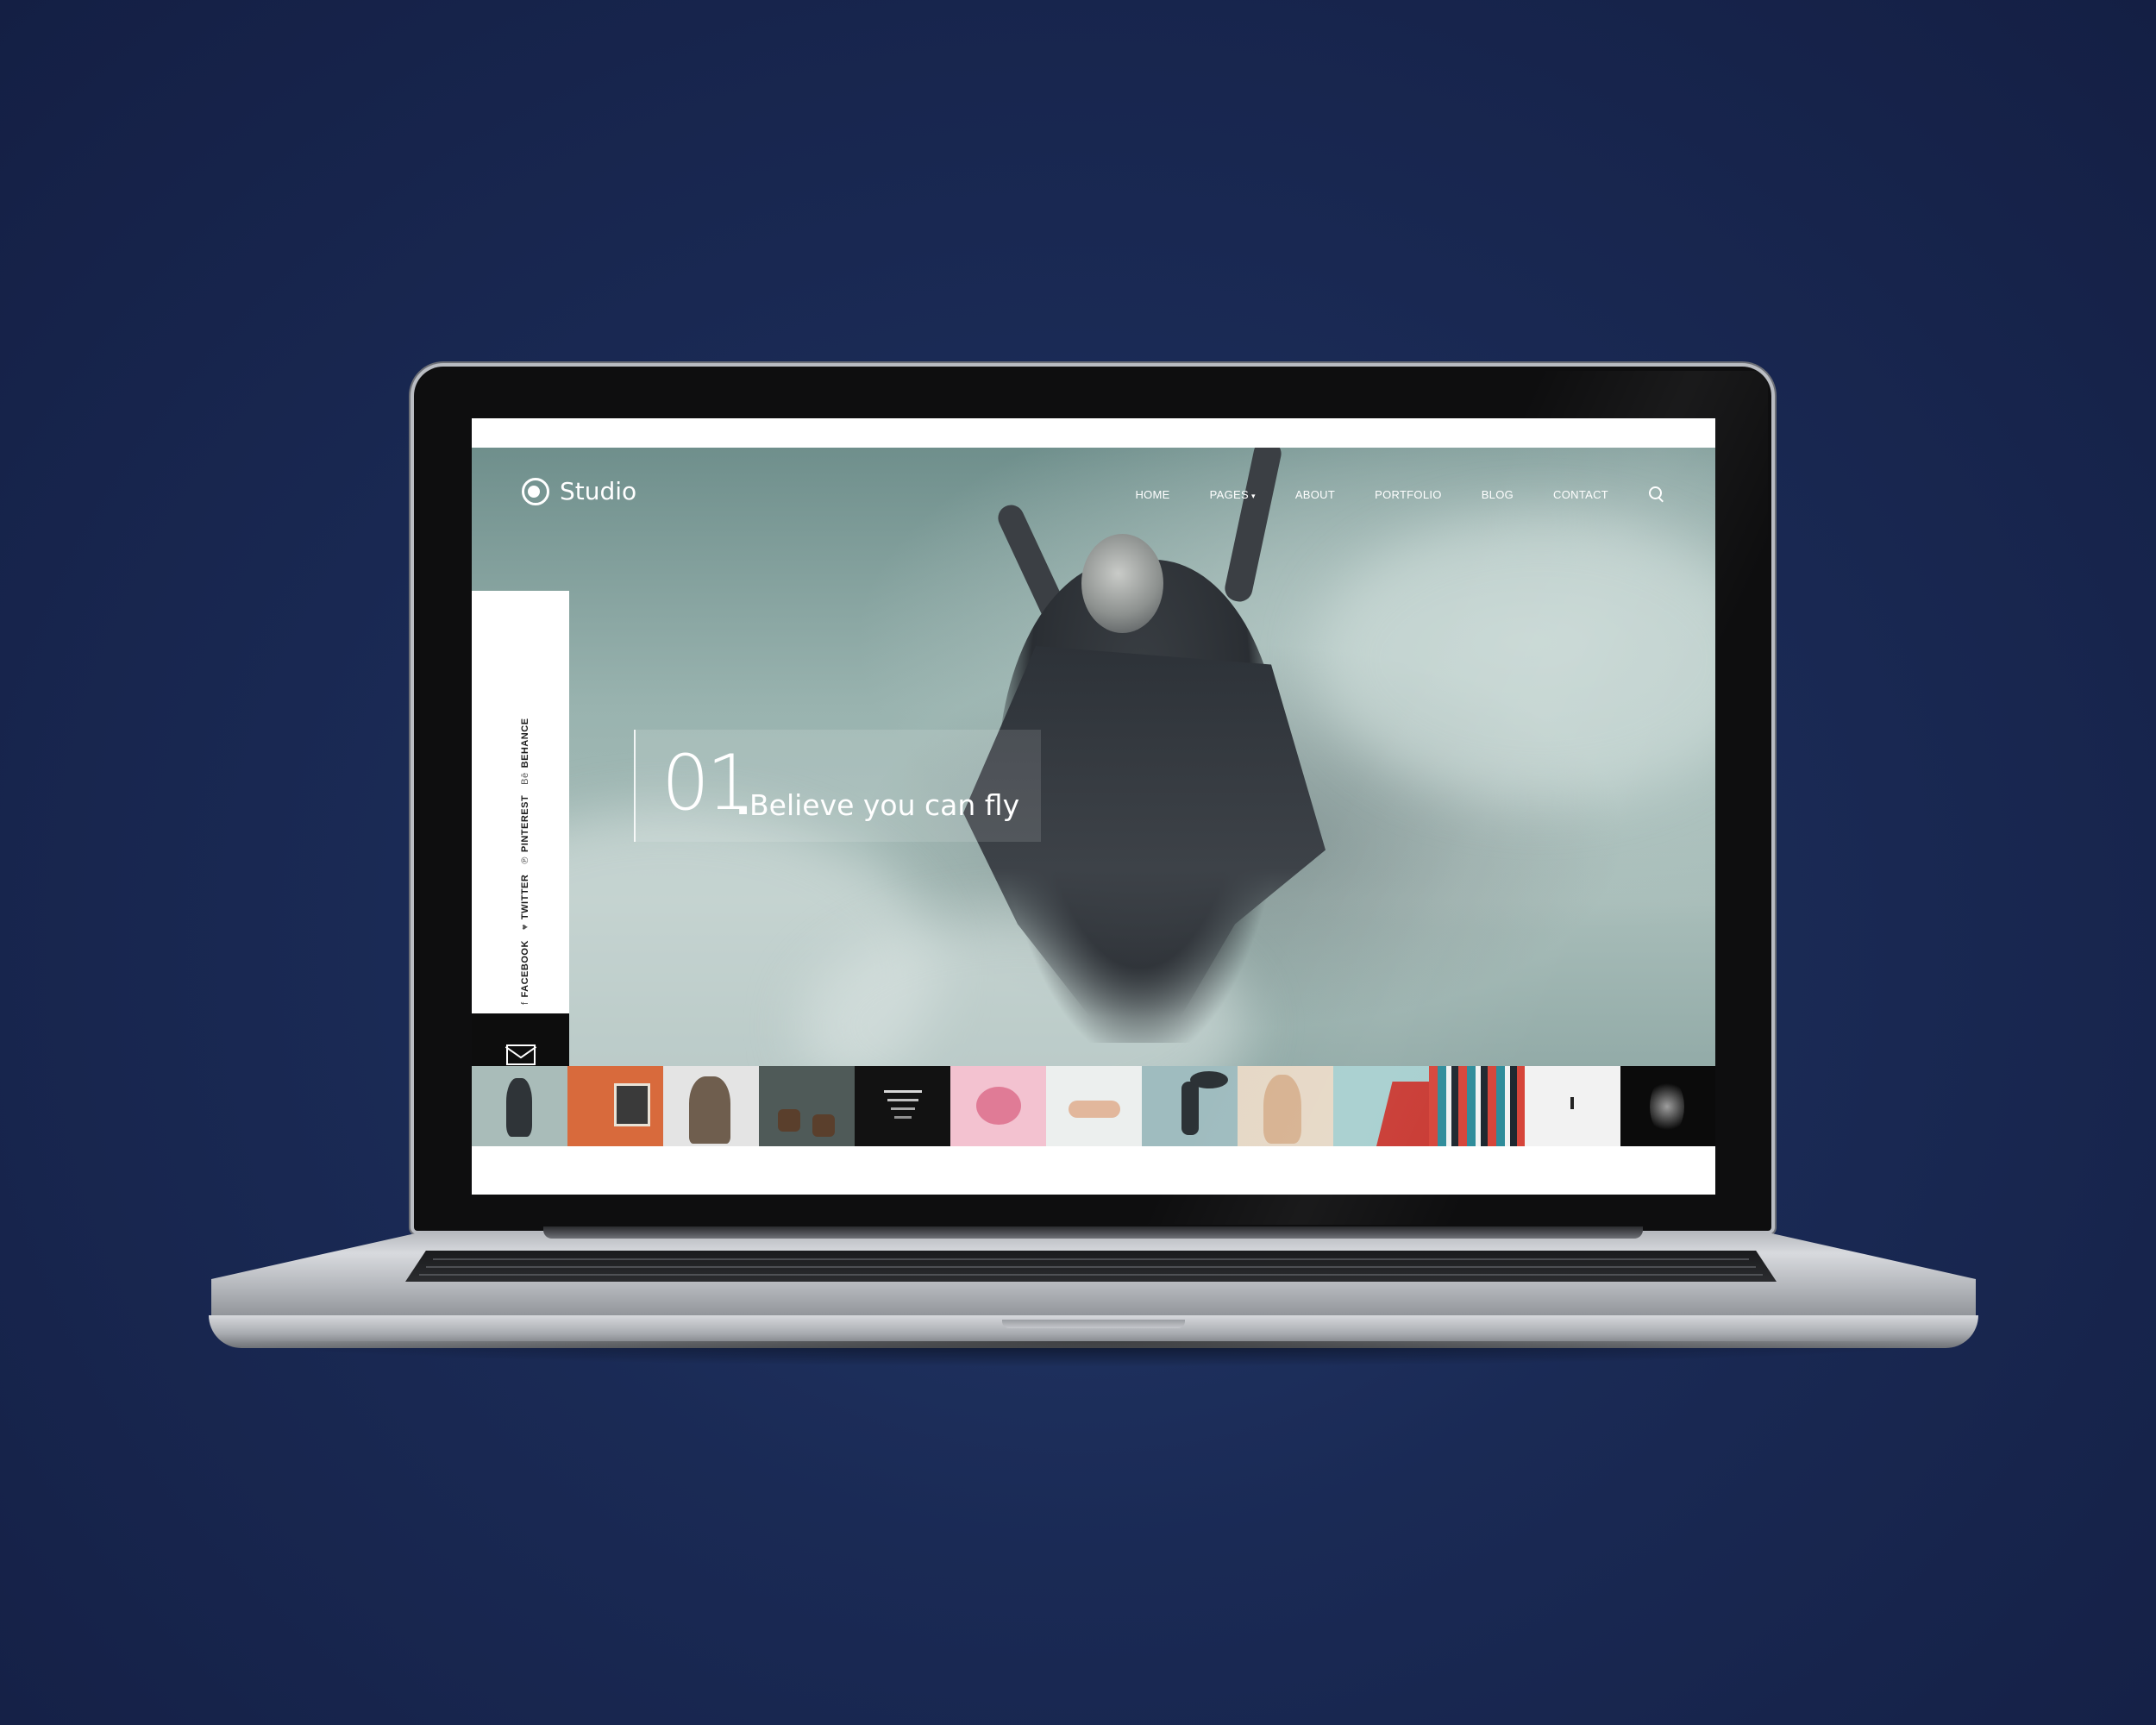 Image resolution: width=2156 pixels, height=1725 pixels. I want to click on logo-text: Studio, so click(598, 491).